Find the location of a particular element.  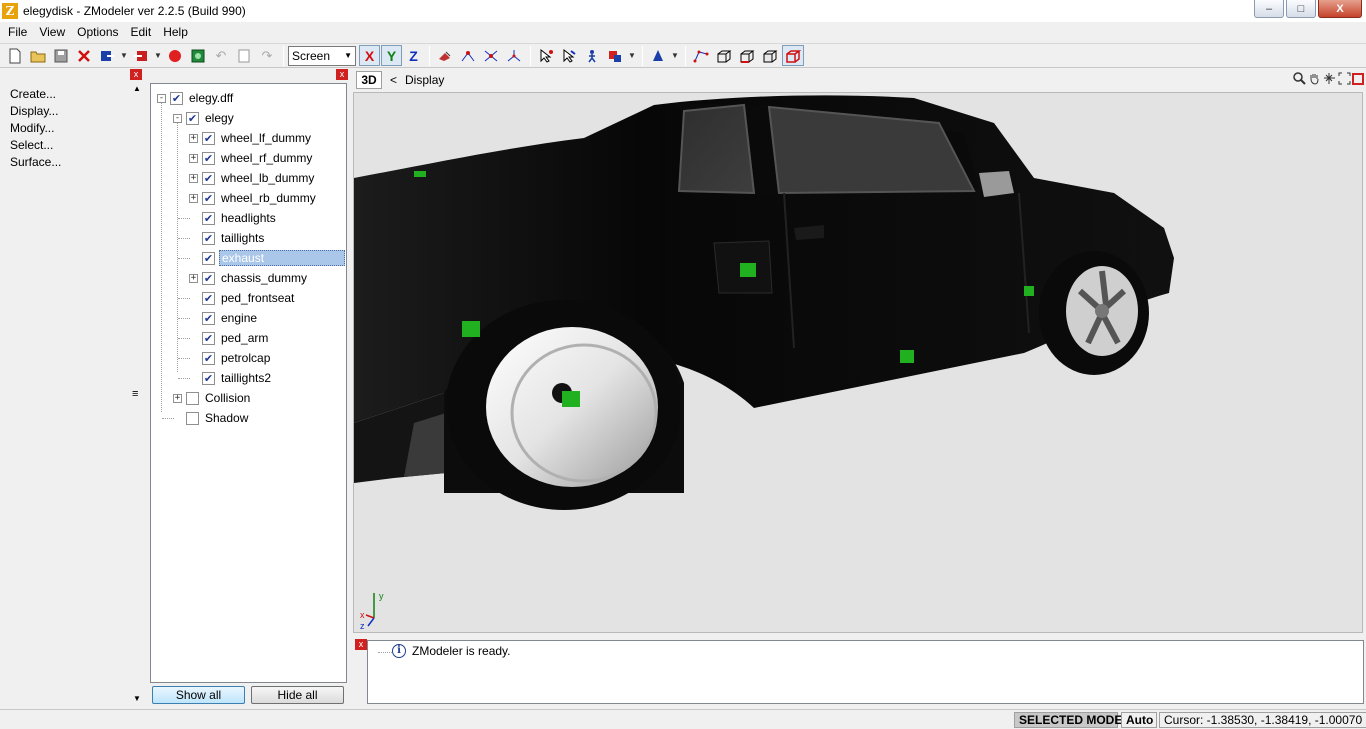

box-face-mode-icon is located at coordinates (770, 55).